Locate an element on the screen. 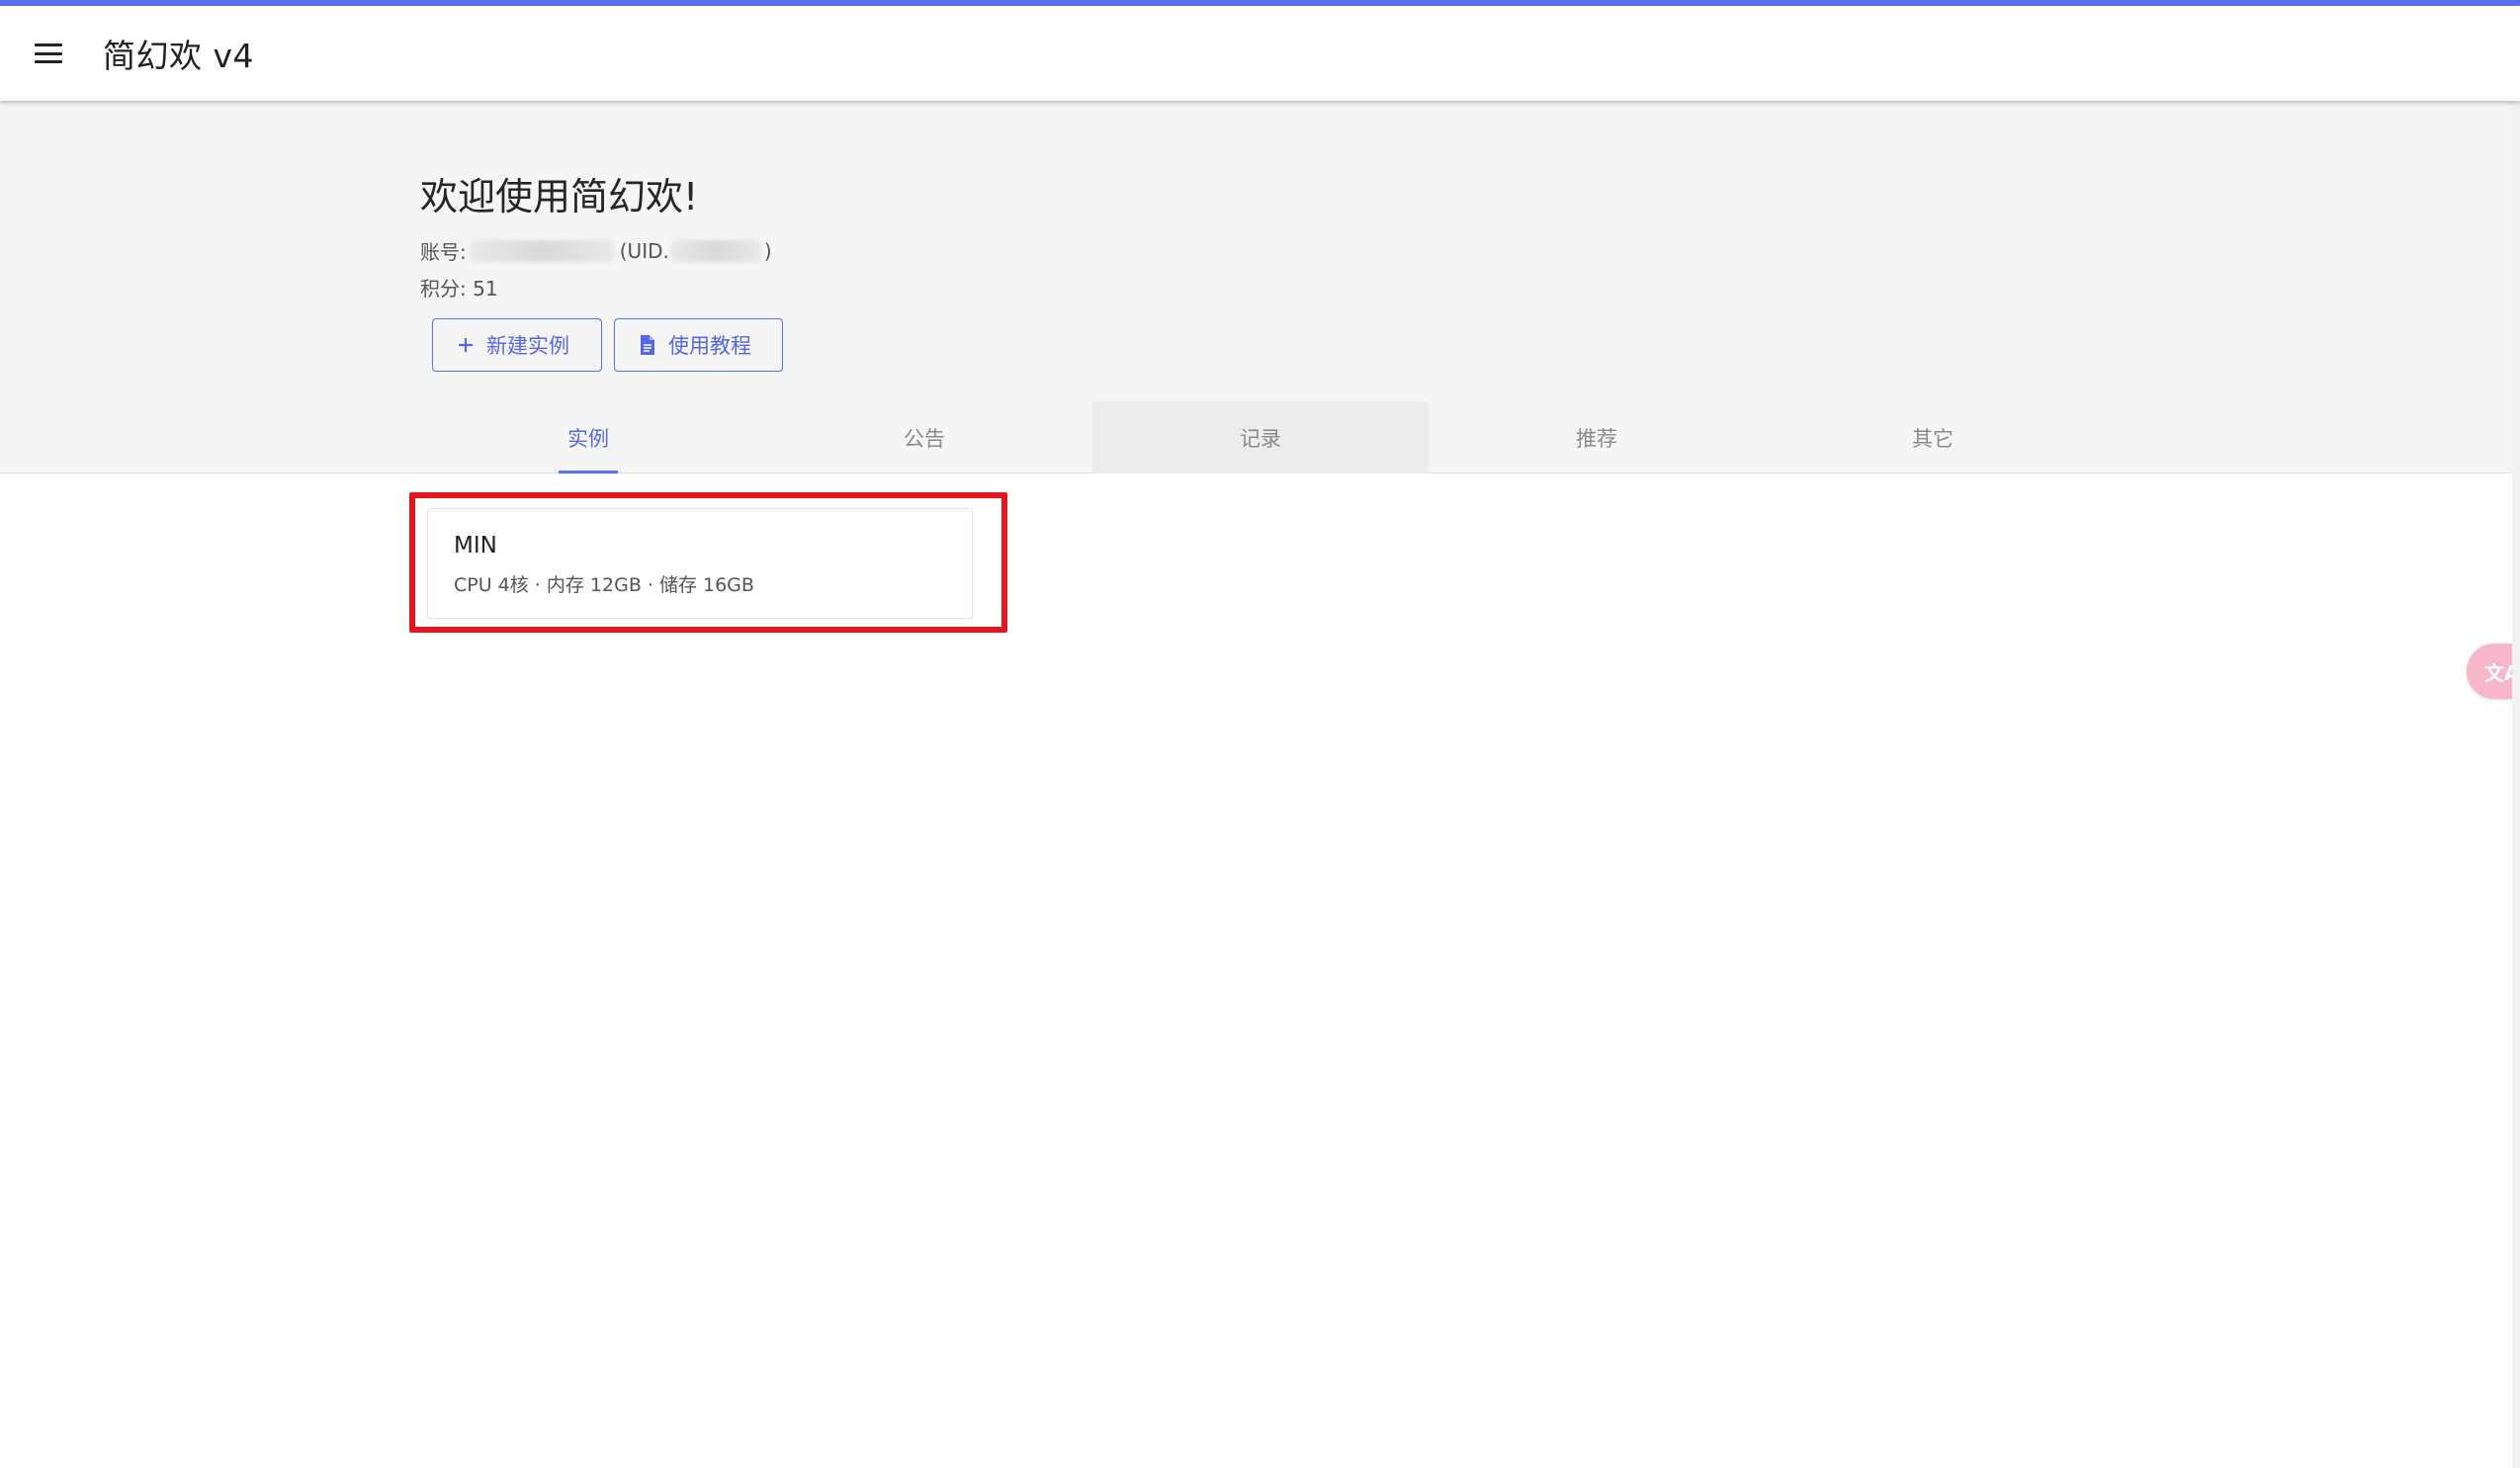  app-bar: 简幻欢 v4 is located at coordinates (1260, 53).